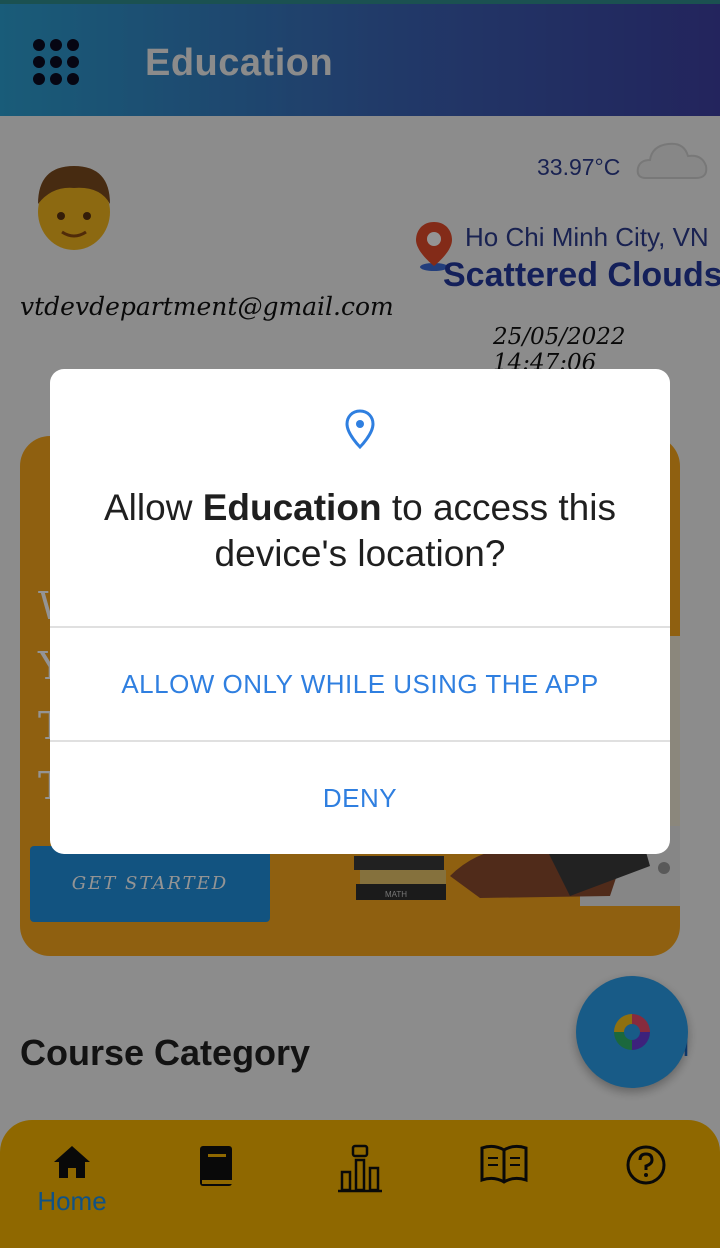 The image size is (720, 1248). Describe the element at coordinates (360, 684) in the screenshot. I see `allow-while-using-button: ALLOW ONLY WHILE USING THE APP` at that location.